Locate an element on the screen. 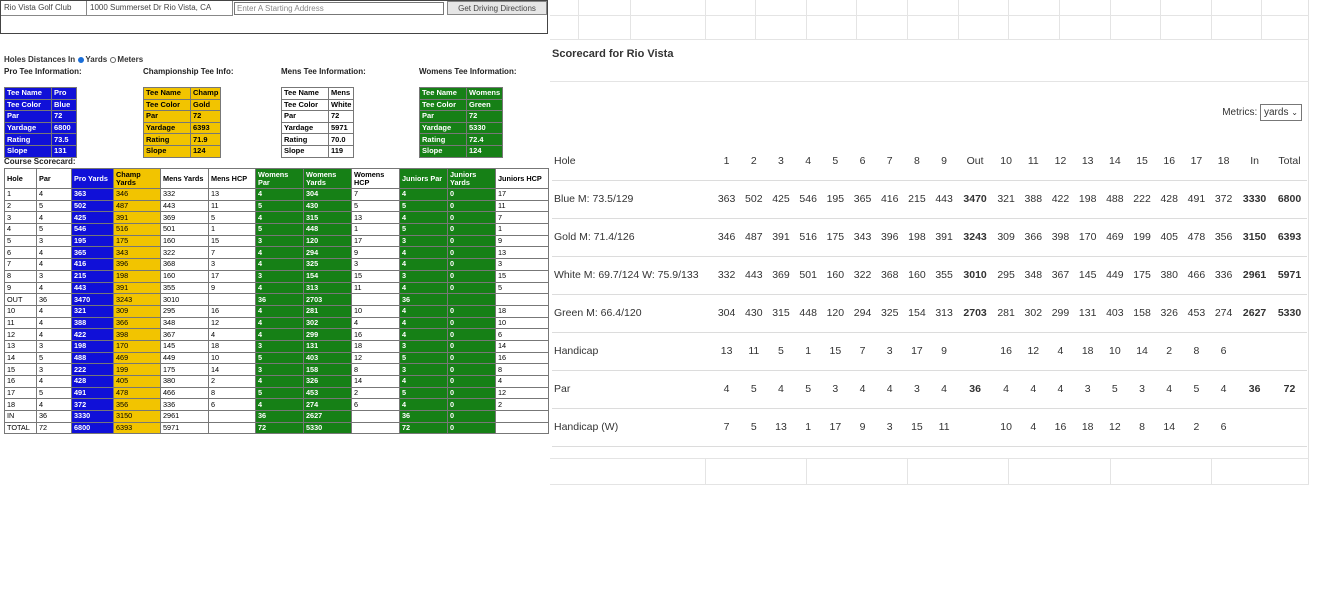 This screenshot has height=610, width=1332. table-cell: 491 is located at coordinates (92, 393).